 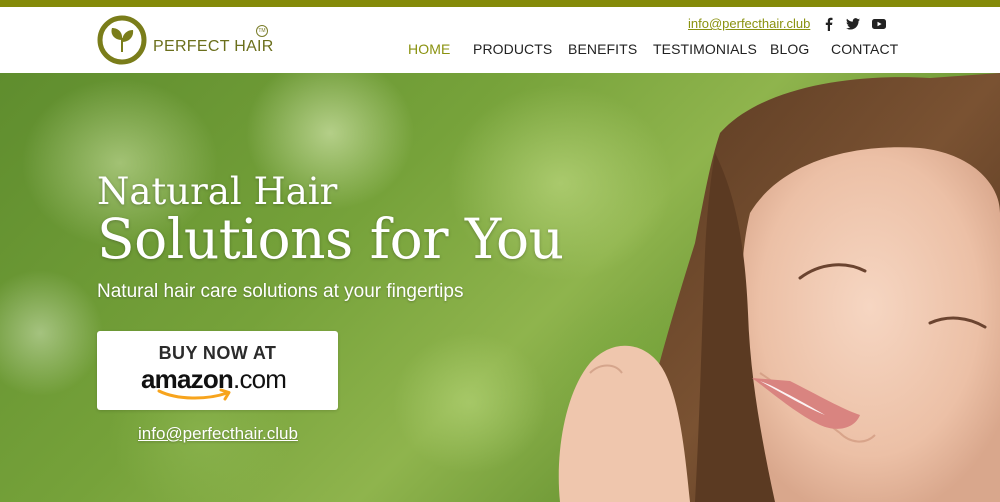 What do you see at coordinates (262, 31) in the screenshot?
I see `trademark-mark: TM` at bounding box center [262, 31].